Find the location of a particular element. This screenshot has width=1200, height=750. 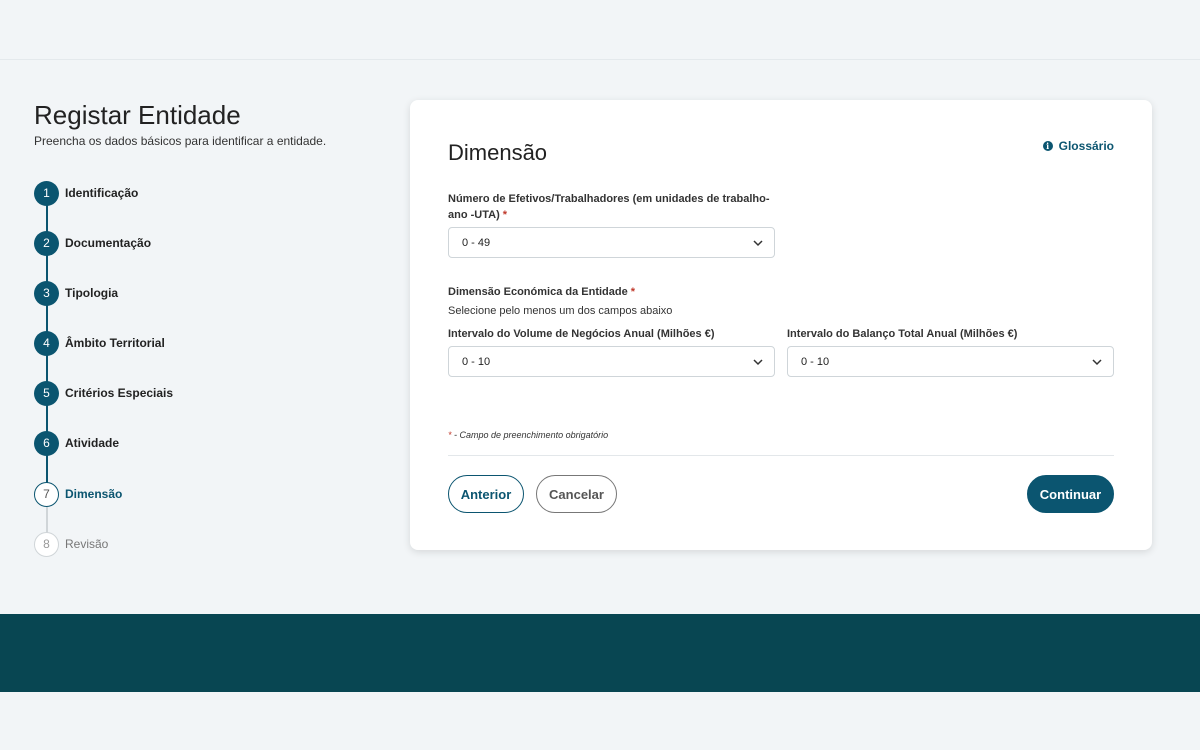

required-note: * - Campo de preenchimento obrigatório is located at coordinates (528, 435).